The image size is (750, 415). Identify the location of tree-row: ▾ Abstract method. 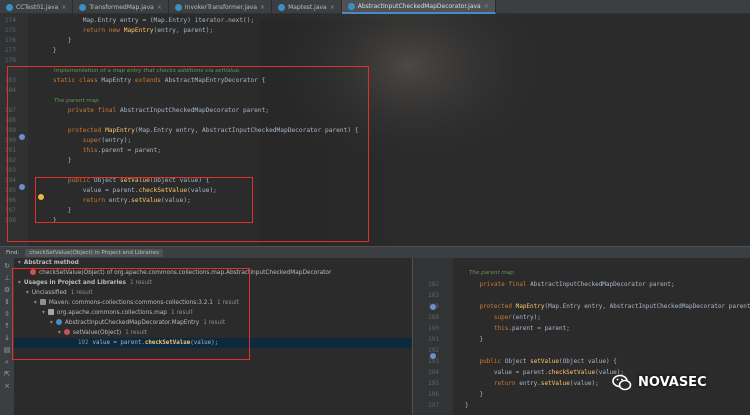
(48, 263).